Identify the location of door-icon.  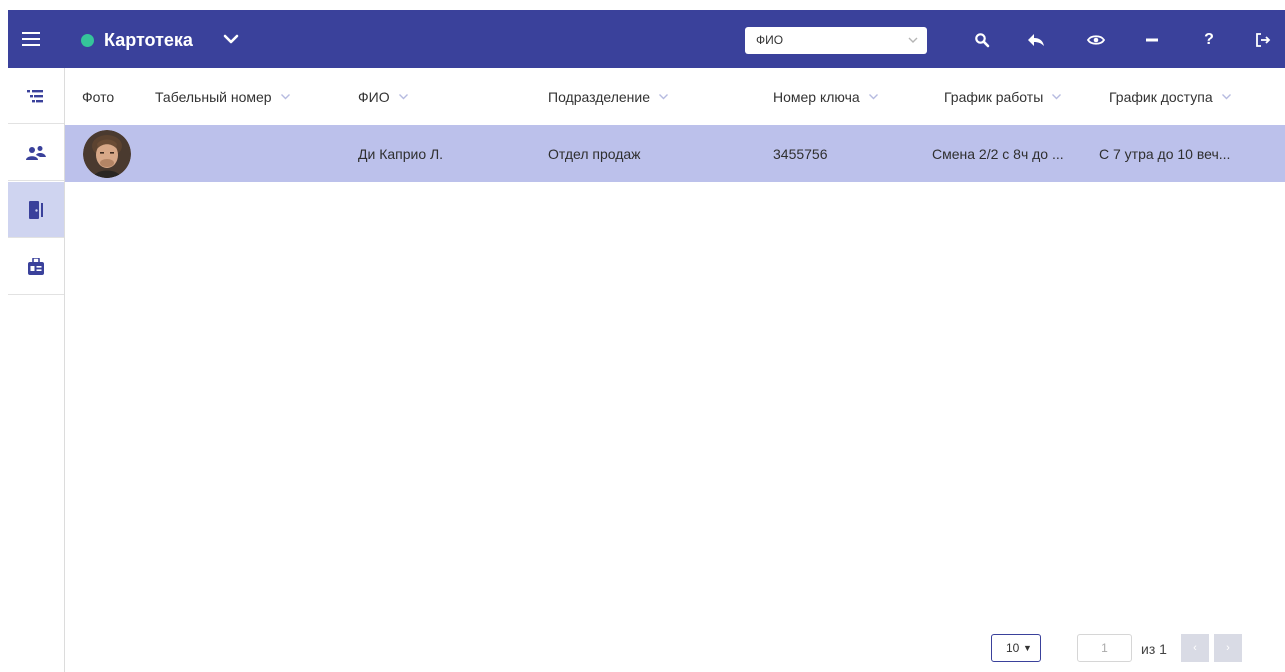
(36, 209).